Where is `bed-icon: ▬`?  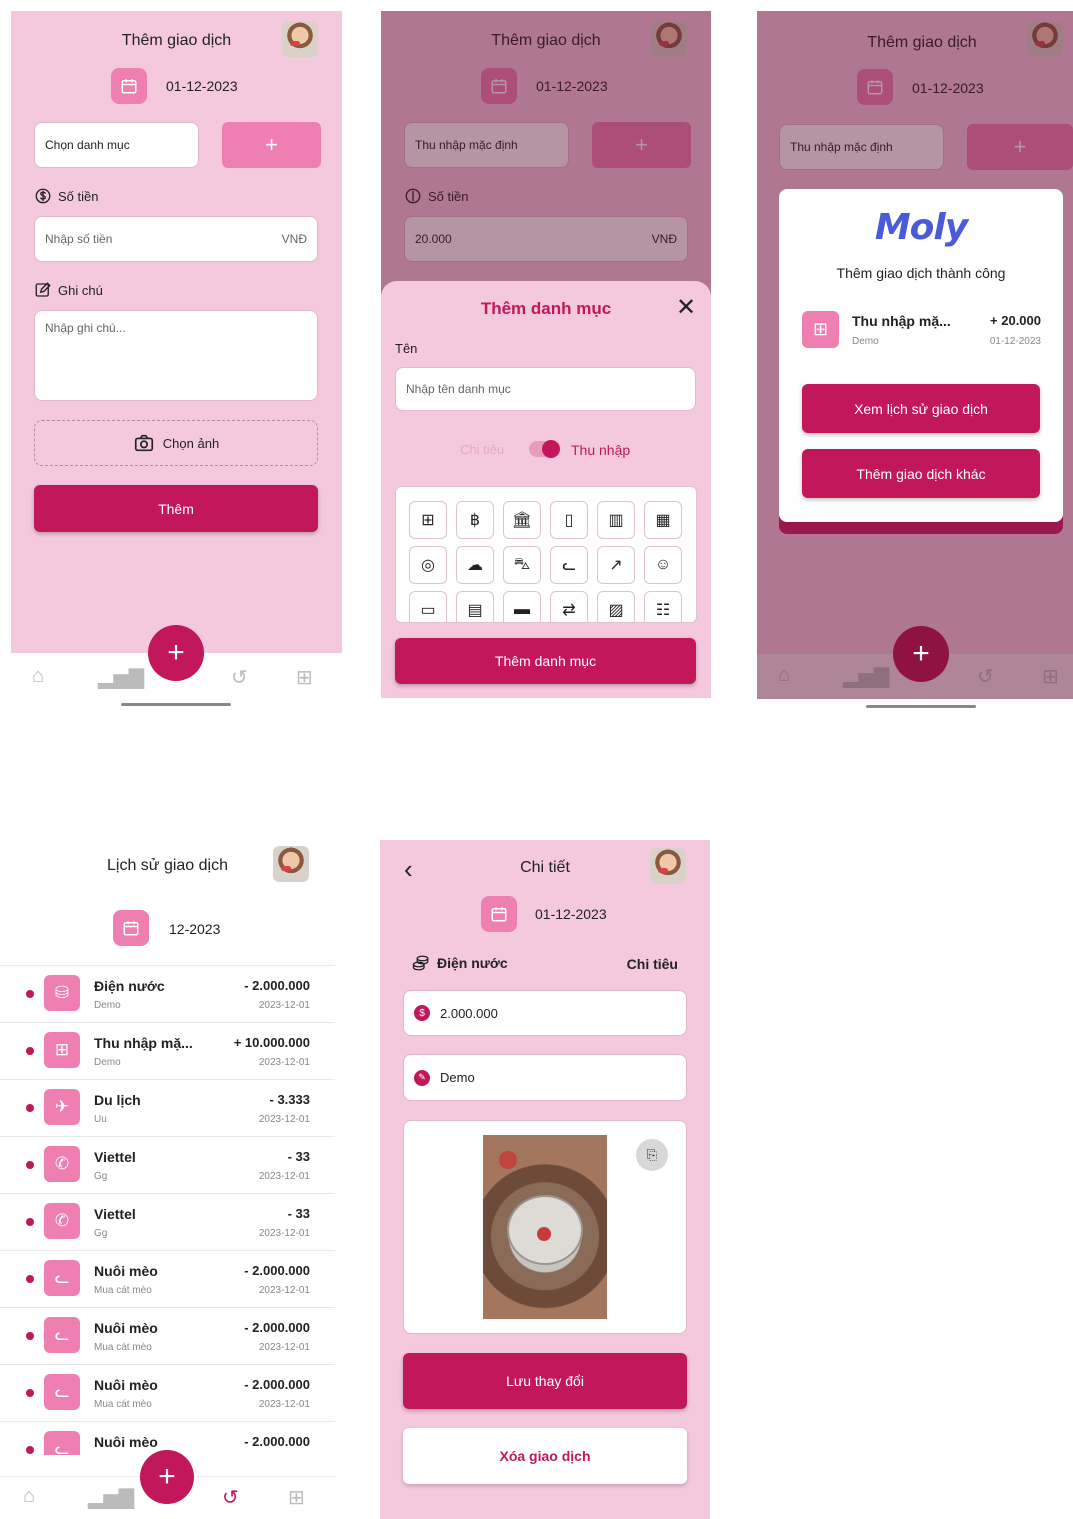 bed-icon: ▬ is located at coordinates (522, 606).